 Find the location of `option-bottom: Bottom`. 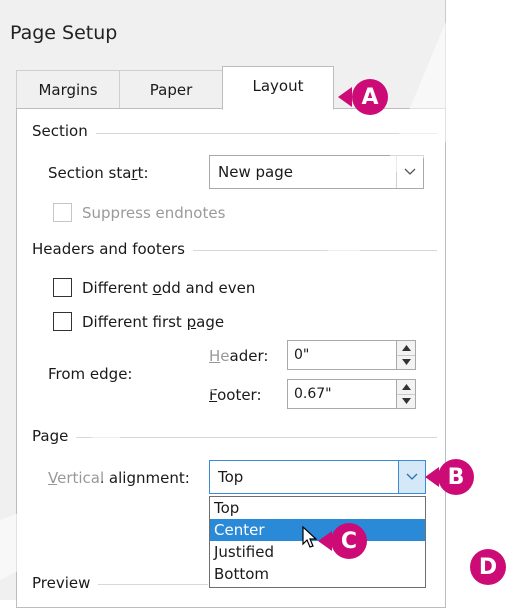

option-bottom: Bottom is located at coordinates (317, 574).